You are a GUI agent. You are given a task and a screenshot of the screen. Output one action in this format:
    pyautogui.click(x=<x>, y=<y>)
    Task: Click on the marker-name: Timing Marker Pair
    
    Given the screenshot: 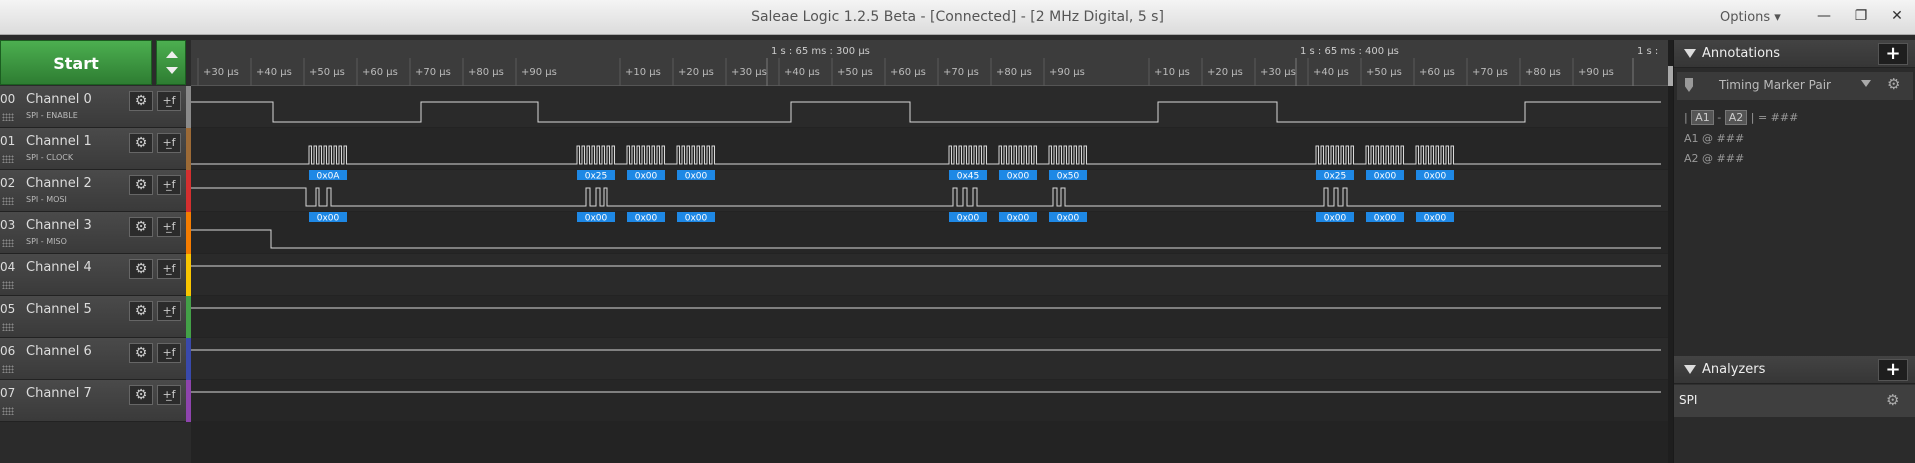 What is the action you would take?
    pyautogui.click(x=1775, y=85)
    